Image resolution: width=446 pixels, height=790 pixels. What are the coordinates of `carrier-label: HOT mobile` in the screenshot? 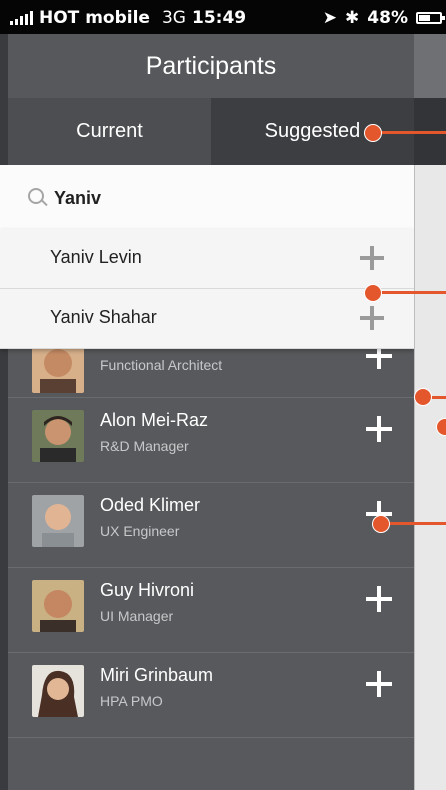 It's located at (94, 18).